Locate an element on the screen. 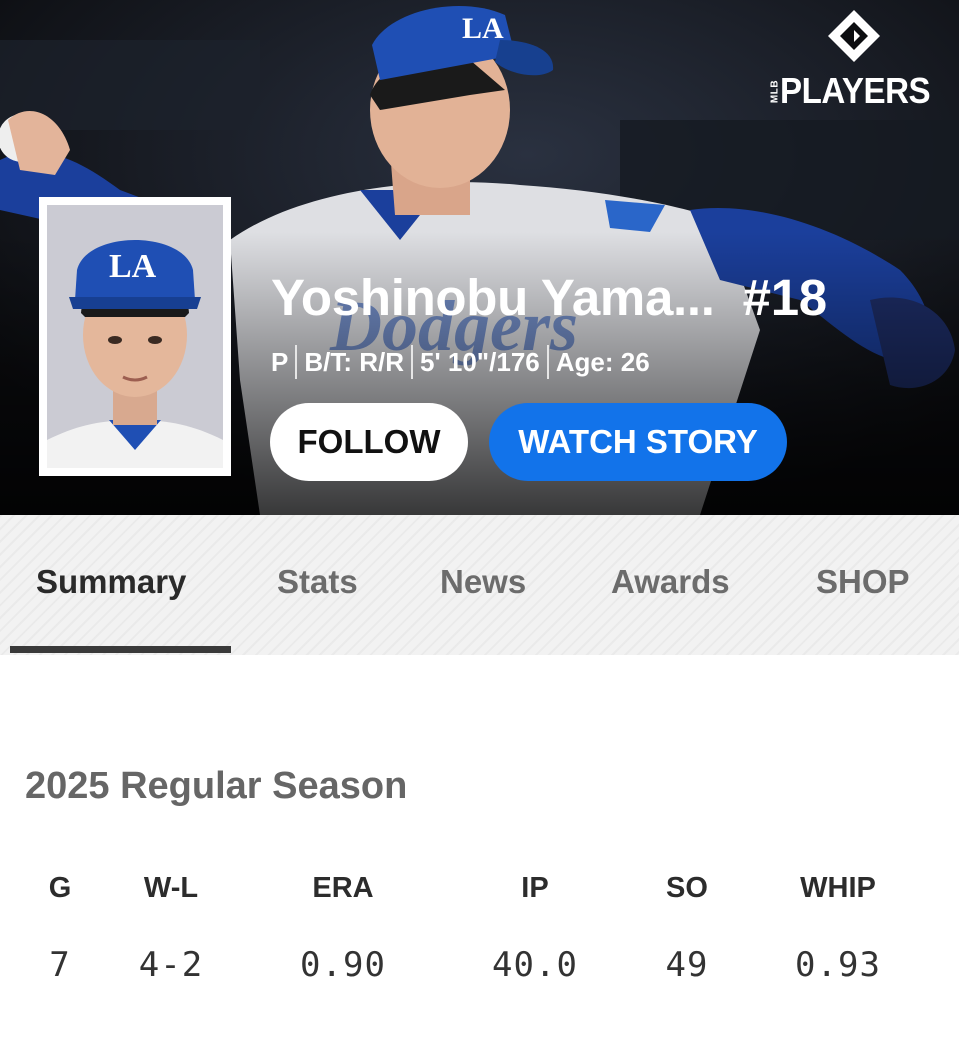  tab-summary: Summary is located at coordinates (111, 582).